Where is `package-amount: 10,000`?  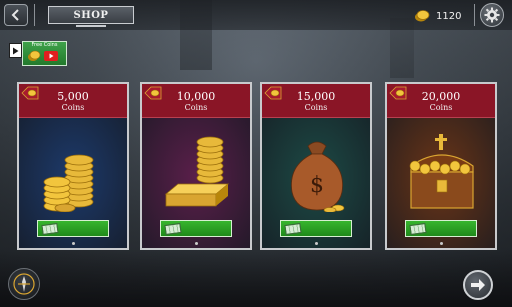 package-amount: 10,000 is located at coordinates (196, 96).